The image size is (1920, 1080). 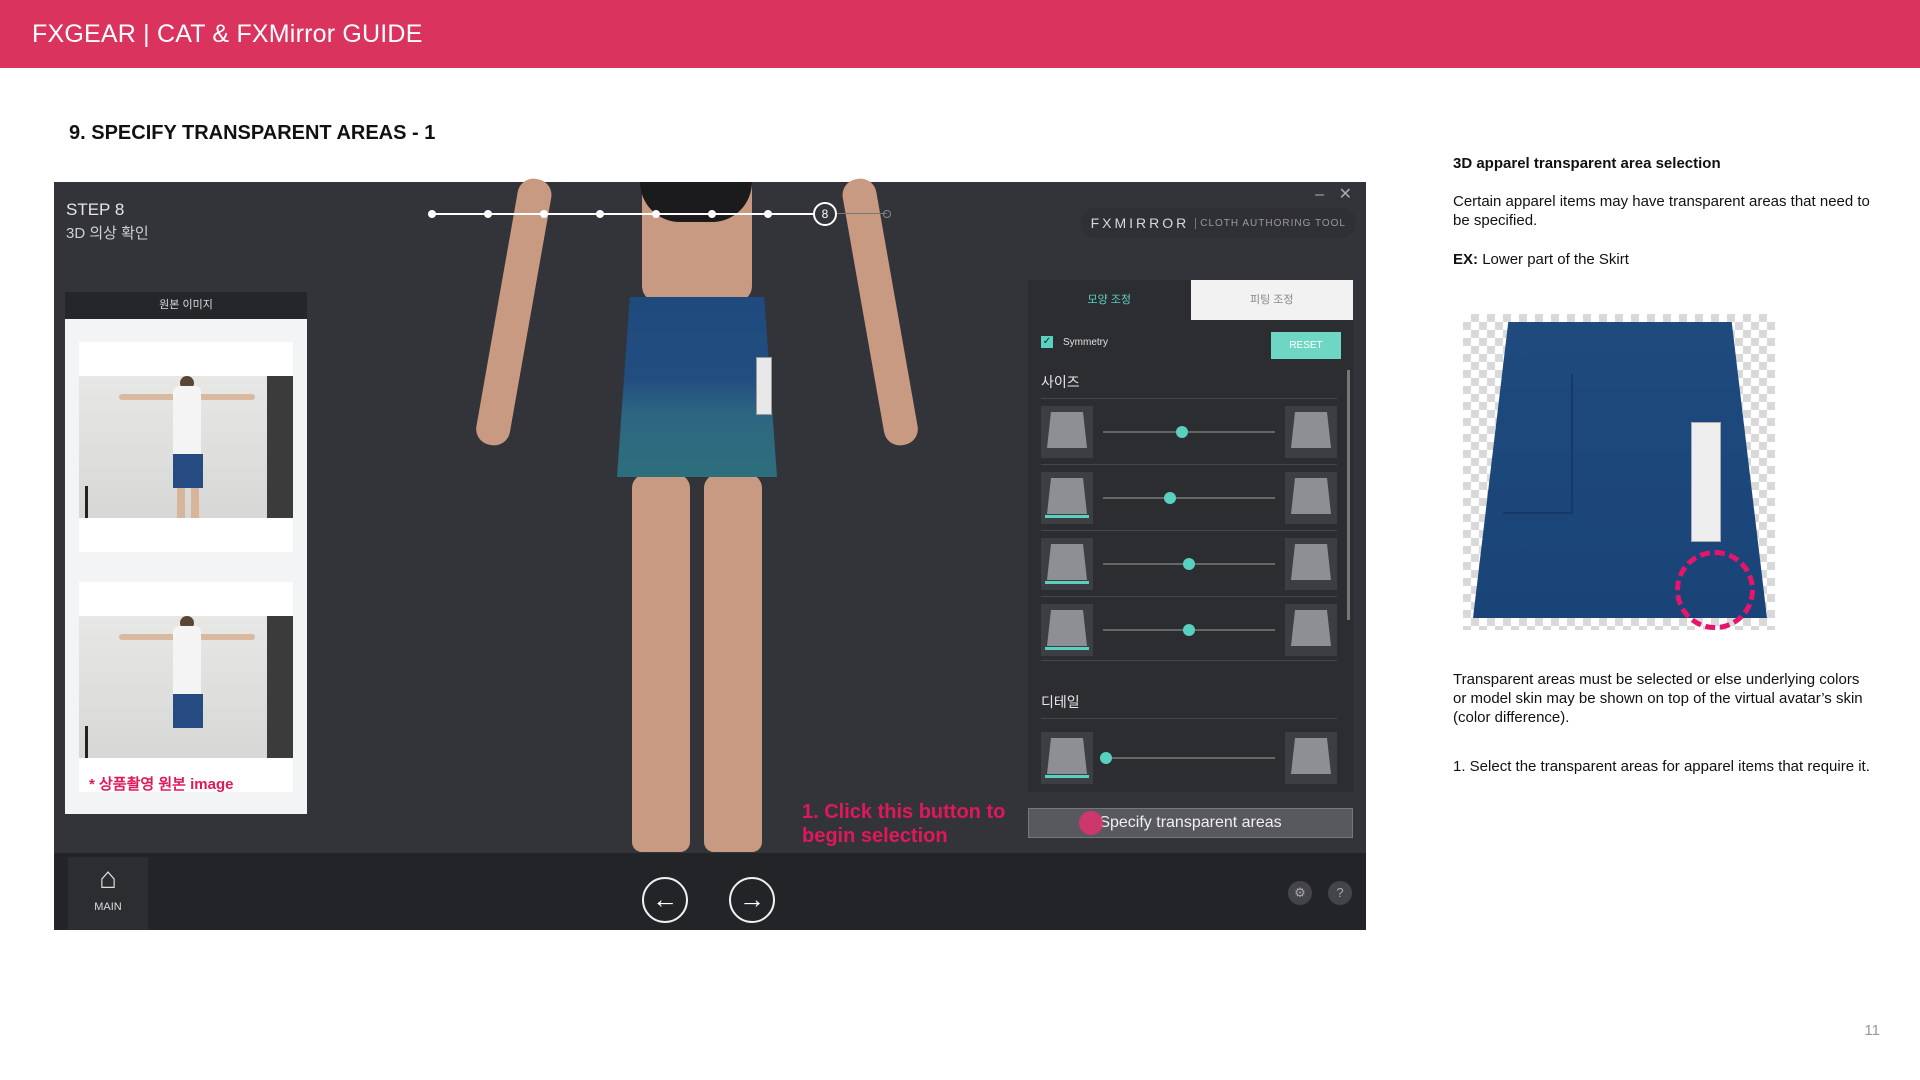 What do you see at coordinates (904, 824) in the screenshot?
I see `instruction-callout: 1. Click this button to begin selection` at bounding box center [904, 824].